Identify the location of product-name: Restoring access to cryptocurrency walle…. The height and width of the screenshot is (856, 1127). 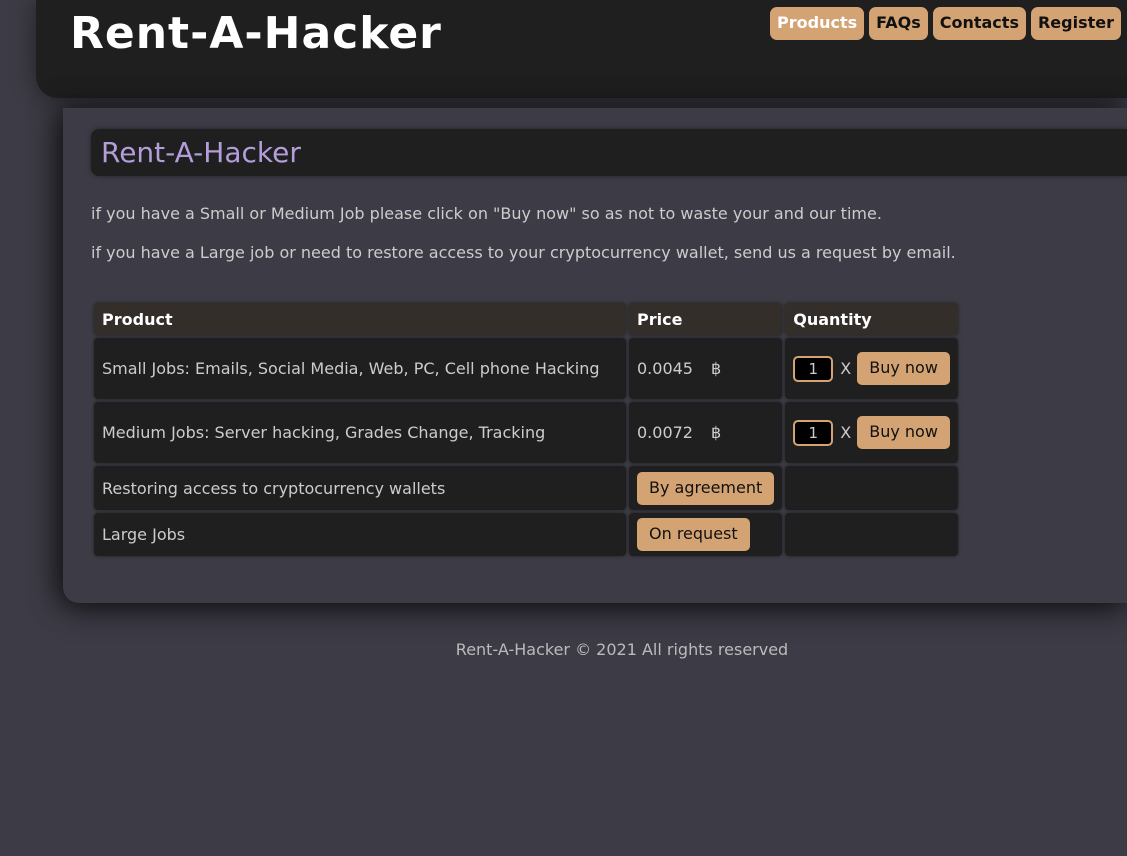
(360, 488).